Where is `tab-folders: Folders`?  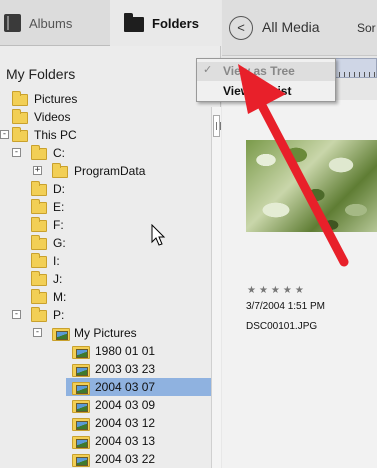 tab-folders: Folders is located at coordinates (165, 23).